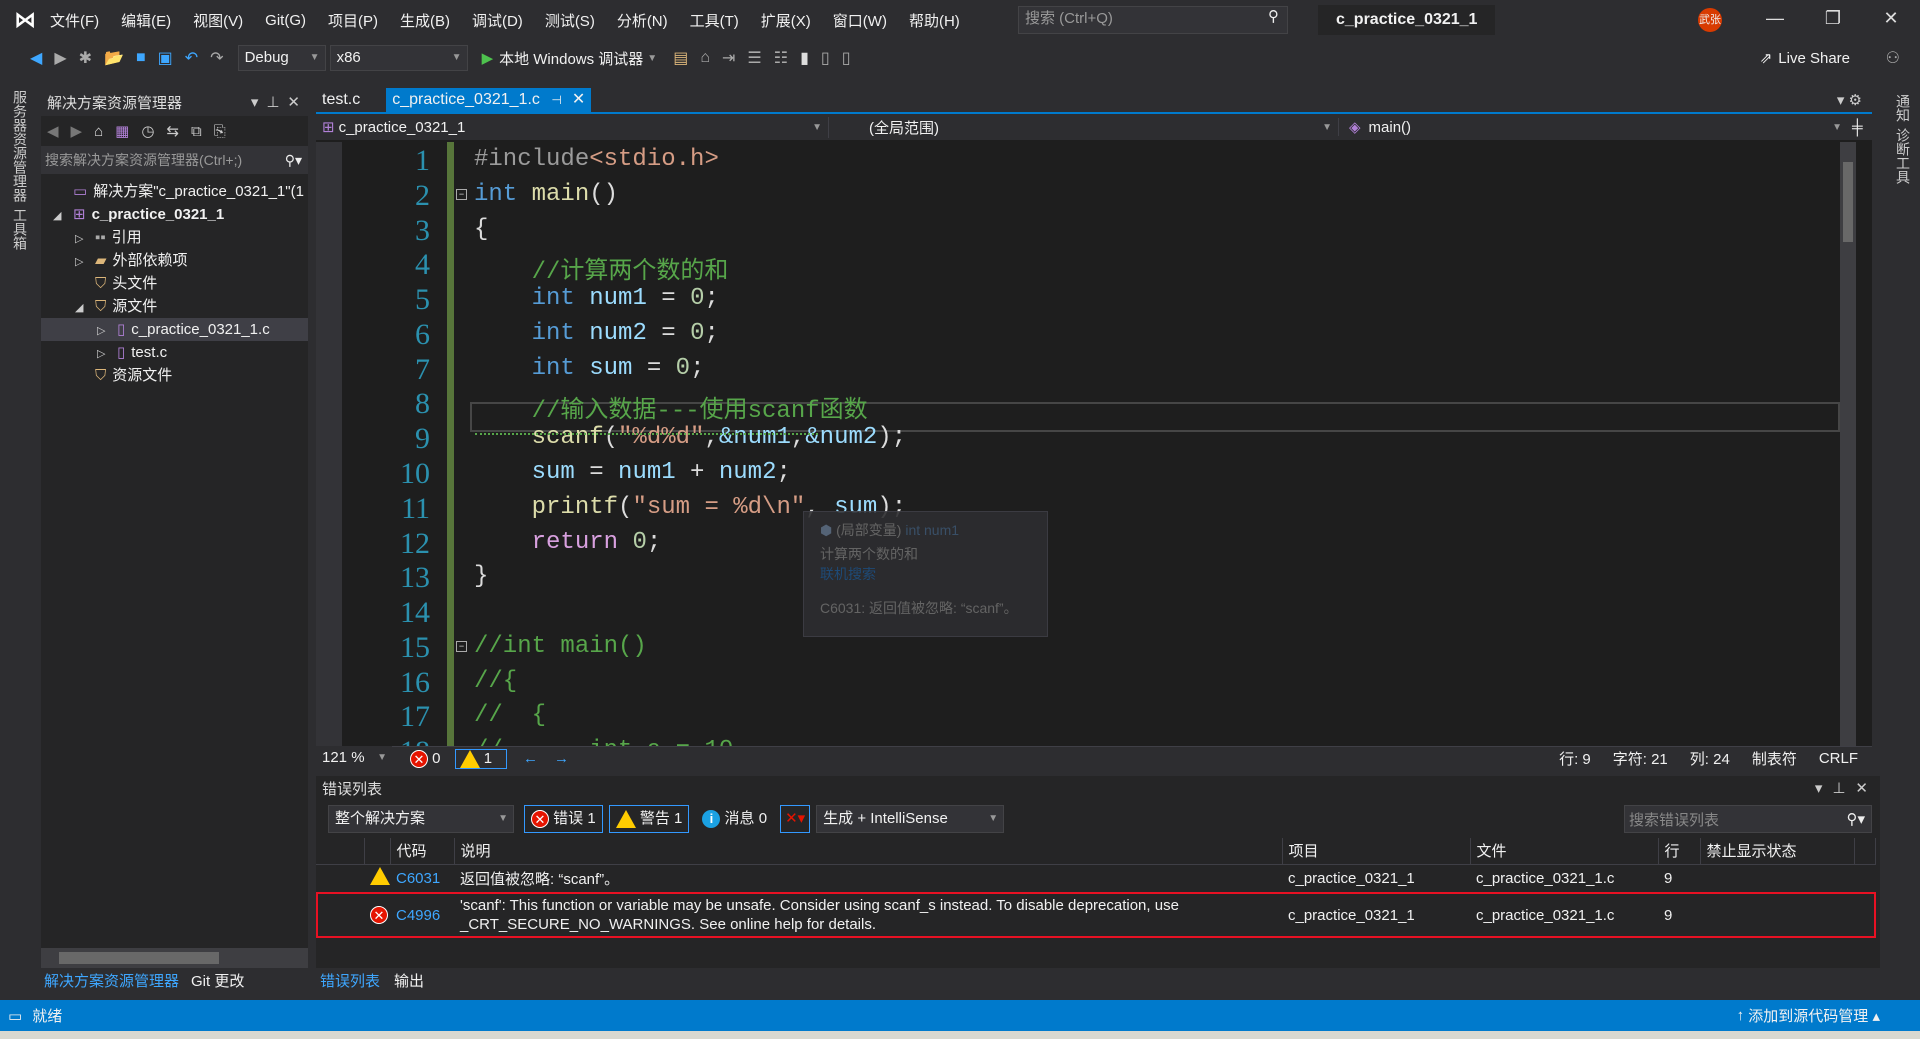  What do you see at coordinates (690, 437) in the screenshot?
I see `code-line: scanf("%d%d",&num1,&num2);` at bounding box center [690, 437].